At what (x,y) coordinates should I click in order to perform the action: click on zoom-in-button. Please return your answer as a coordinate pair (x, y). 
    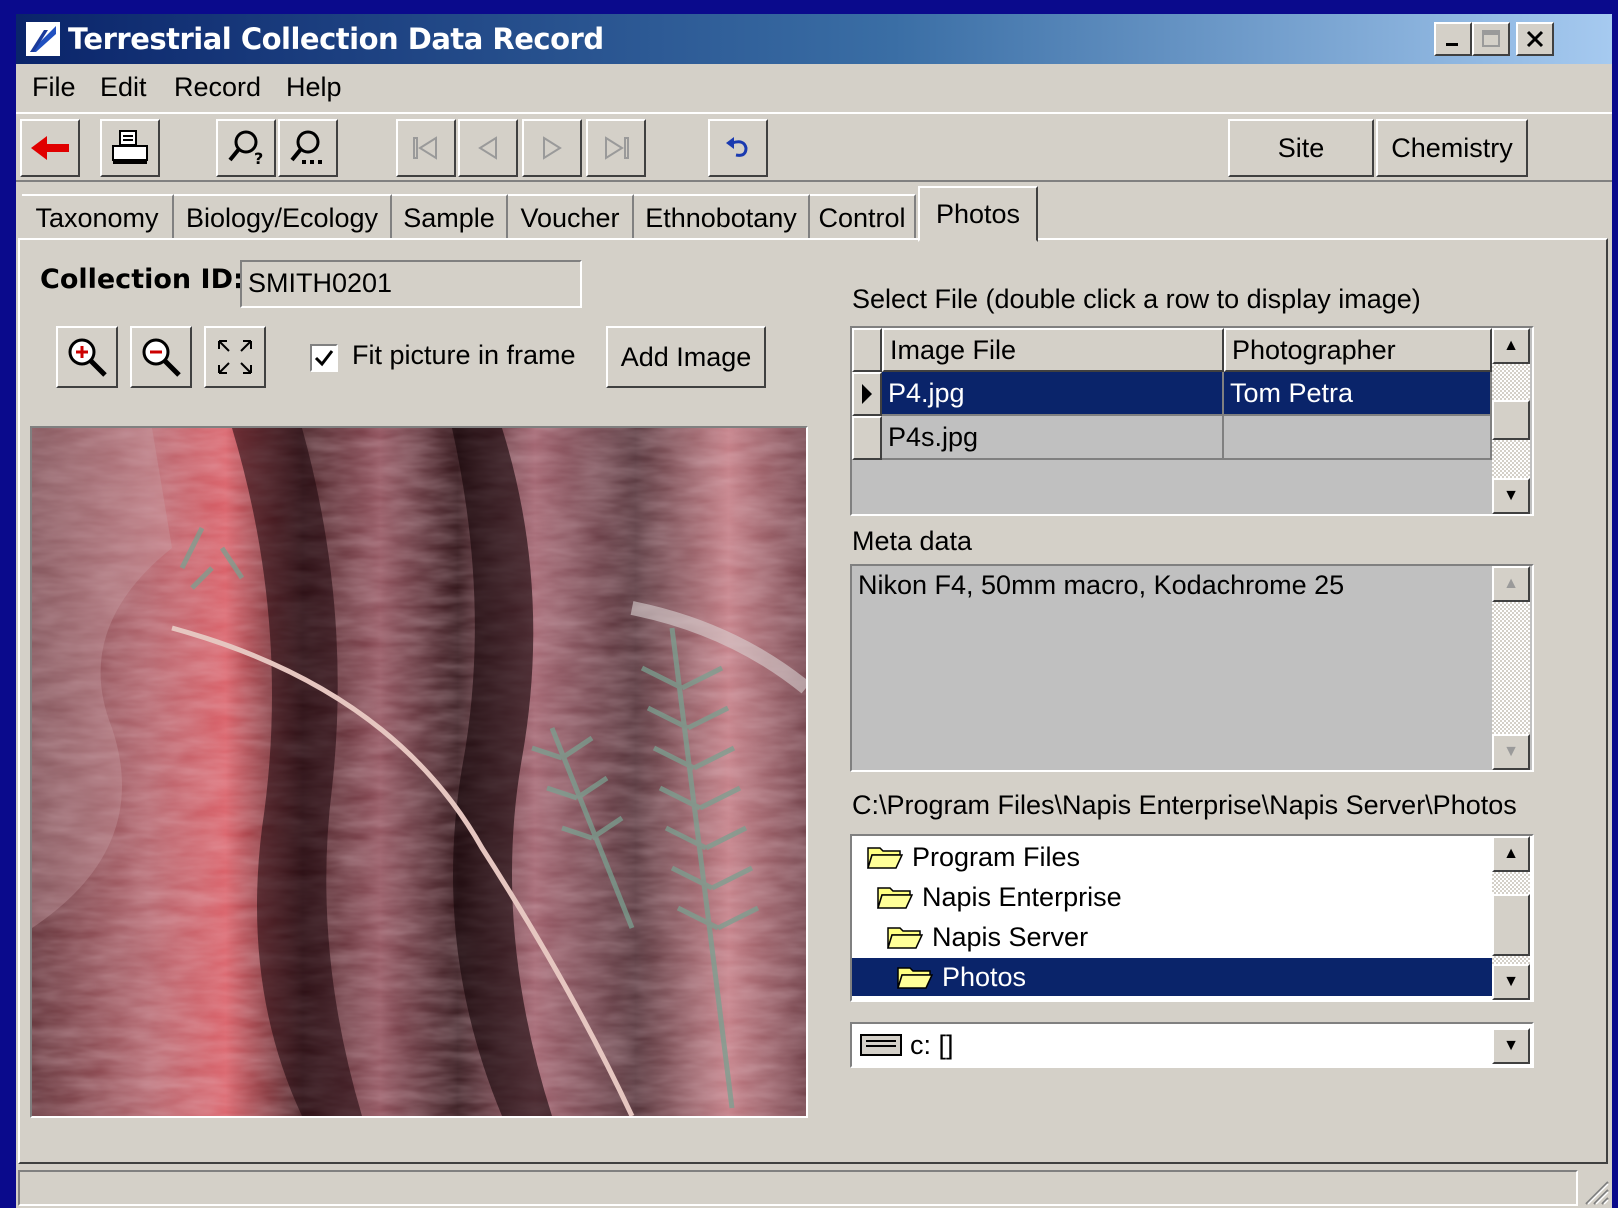
    Looking at the image, I should click on (87, 357).